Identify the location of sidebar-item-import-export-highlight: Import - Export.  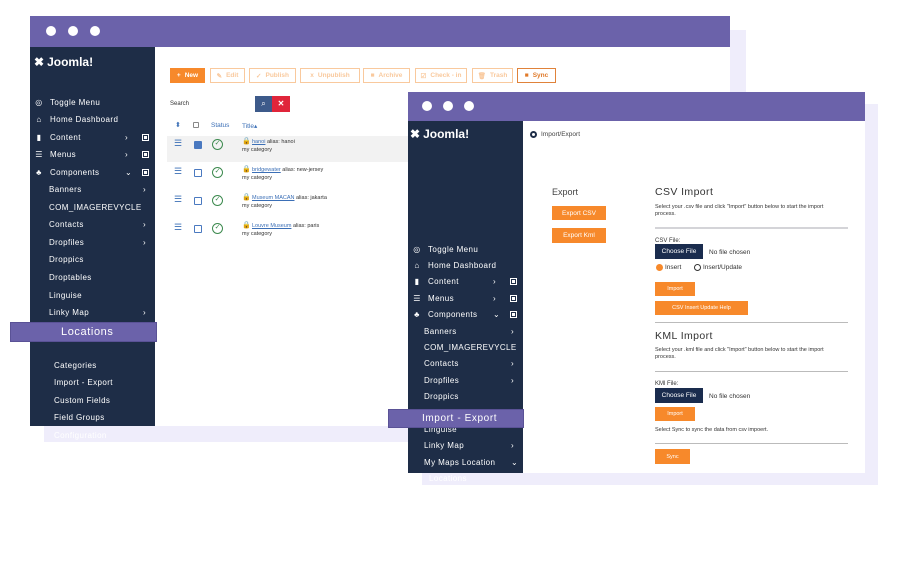
(456, 418).